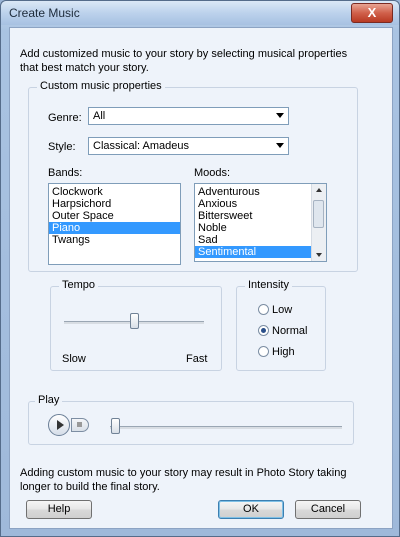 Image resolution: width=400 pixels, height=537 pixels. I want to click on scroll-down-button, so click(319, 254).